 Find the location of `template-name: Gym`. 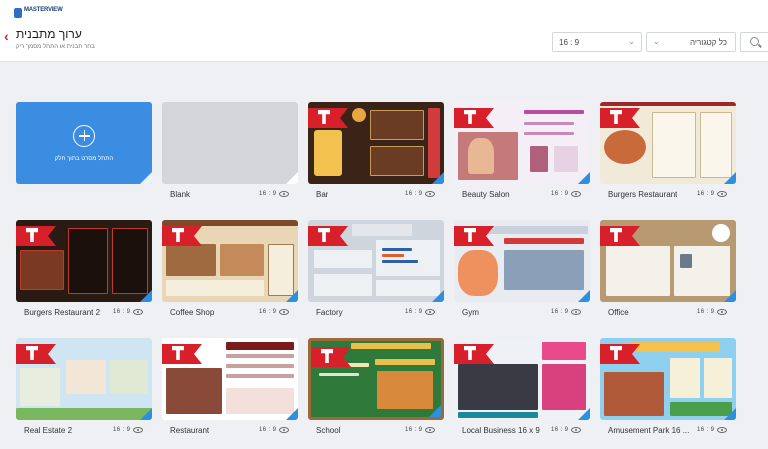

template-name: Gym is located at coordinates (470, 312).